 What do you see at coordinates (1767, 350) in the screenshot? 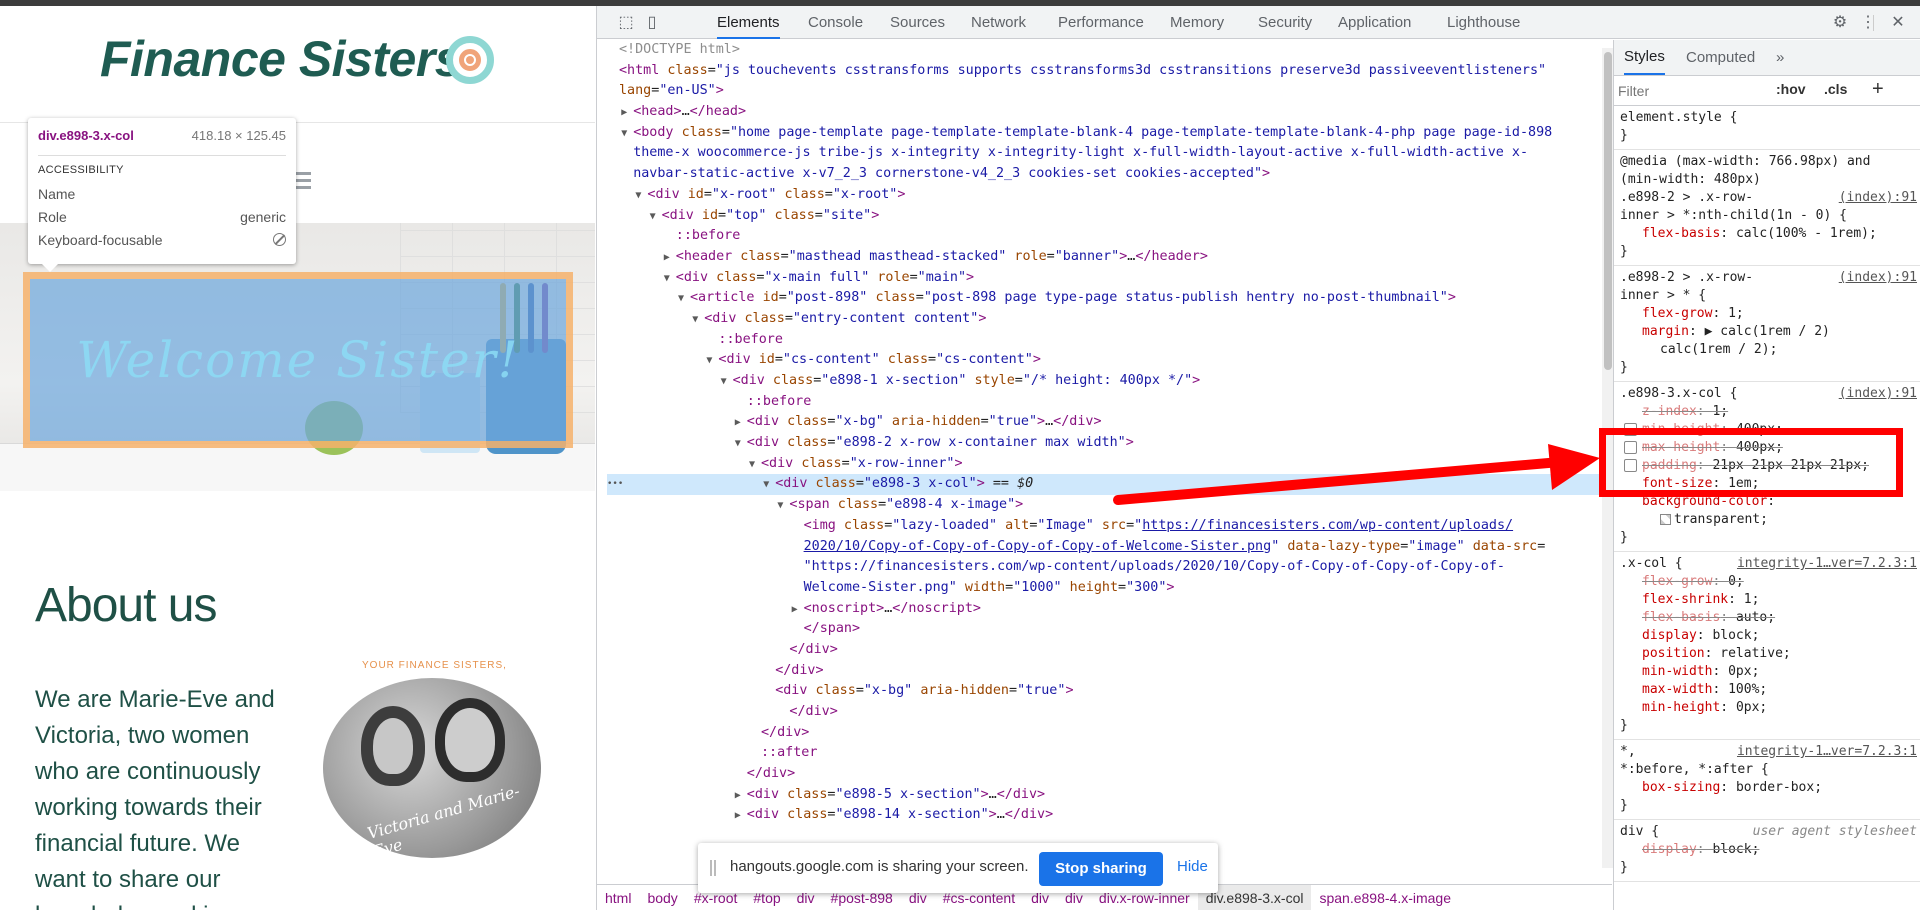
I see `css-property: calc(1rem / 2);` at bounding box center [1767, 350].